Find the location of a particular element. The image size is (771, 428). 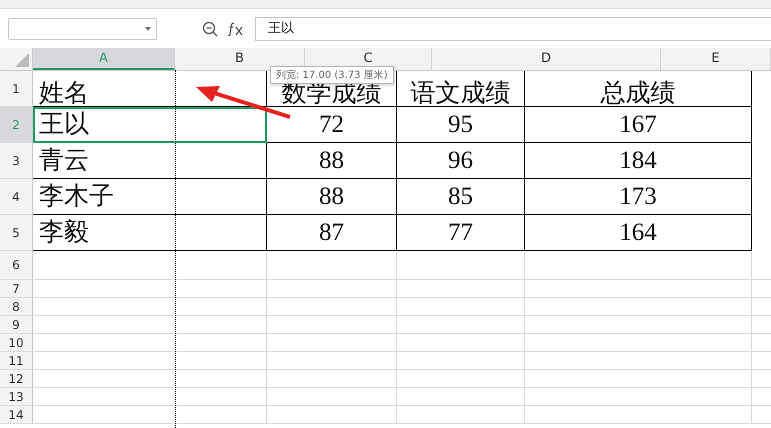

table-cell: 77 is located at coordinates (461, 233).